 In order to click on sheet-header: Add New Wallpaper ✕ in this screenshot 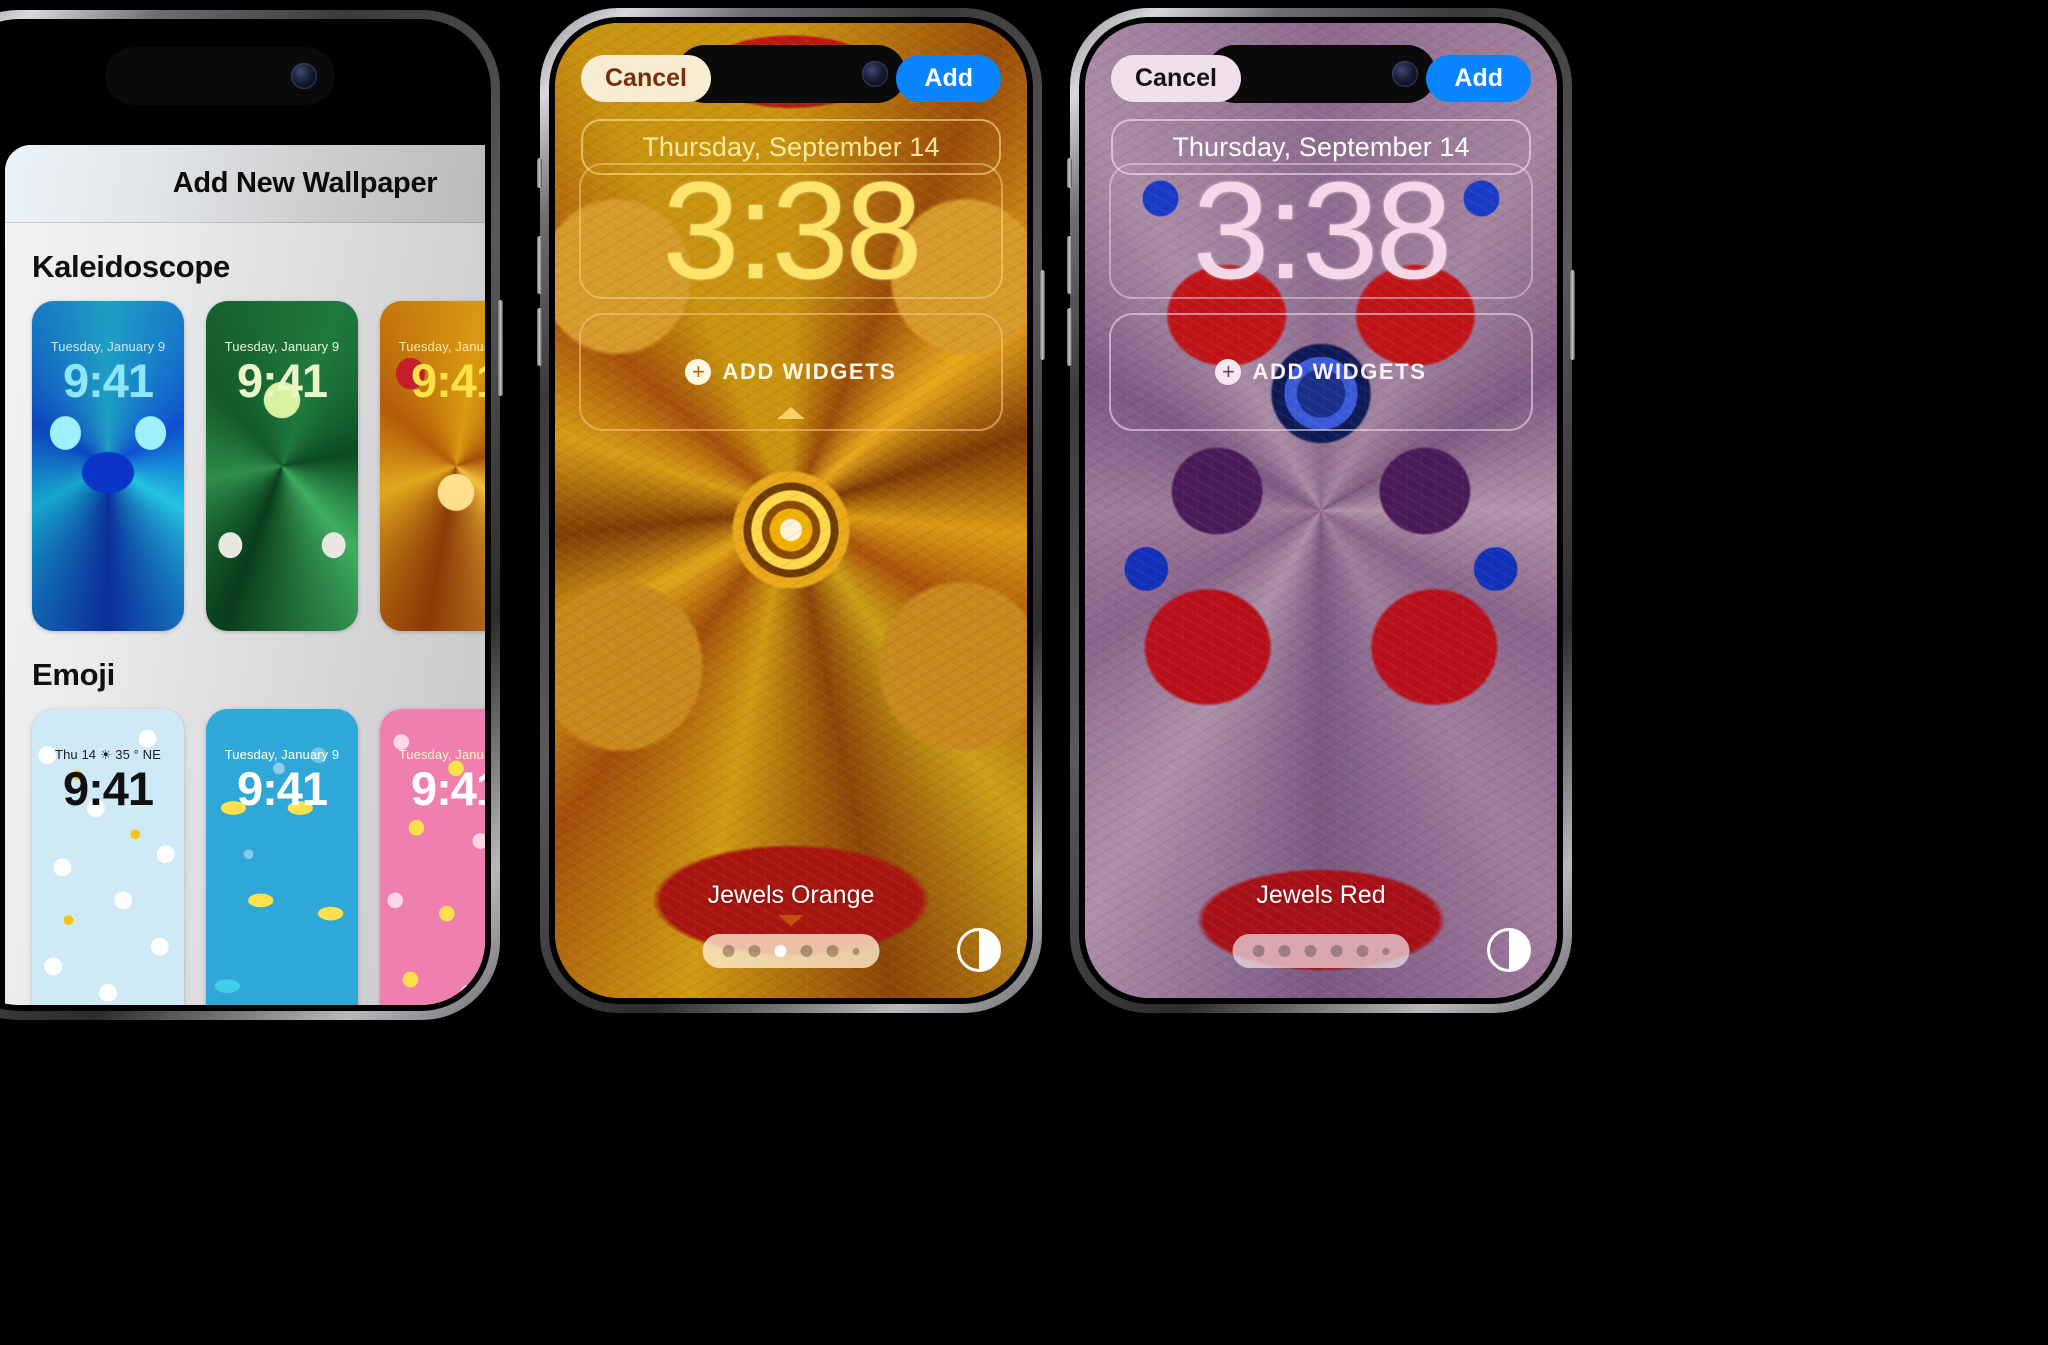, I will do `click(245, 184)`.